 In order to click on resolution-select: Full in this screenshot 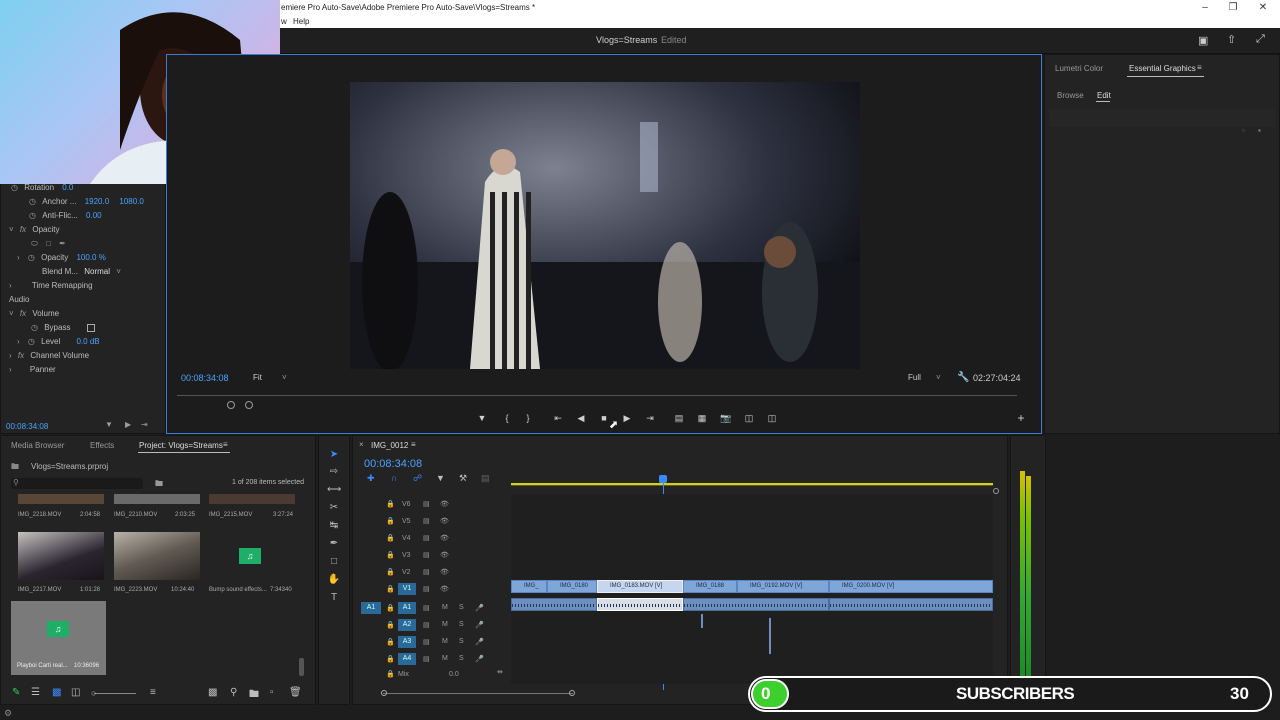, I will do `click(914, 377)`.